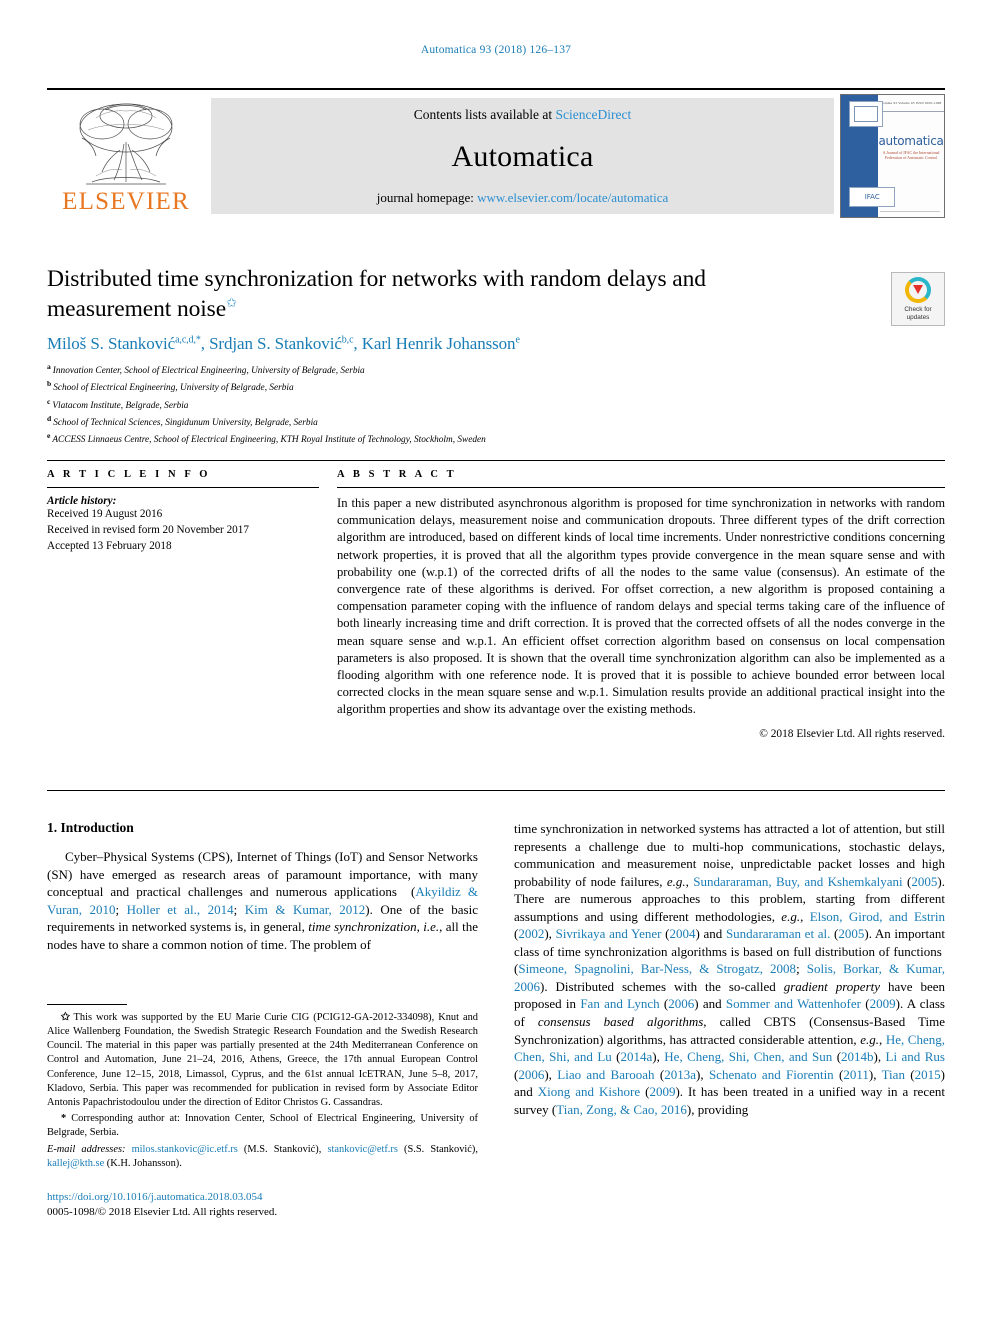 This screenshot has height=1323, width=992. Describe the element at coordinates (305, 909) in the screenshot. I see `citation-link: Kim & Kumar, 2012` at that location.